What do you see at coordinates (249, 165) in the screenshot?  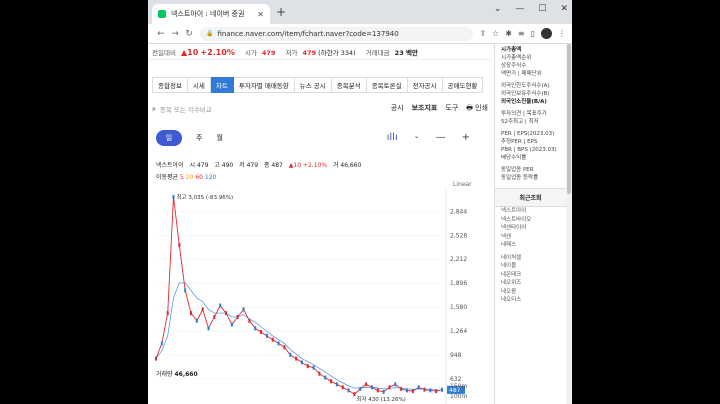 I see `low-price: 저 479` at bounding box center [249, 165].